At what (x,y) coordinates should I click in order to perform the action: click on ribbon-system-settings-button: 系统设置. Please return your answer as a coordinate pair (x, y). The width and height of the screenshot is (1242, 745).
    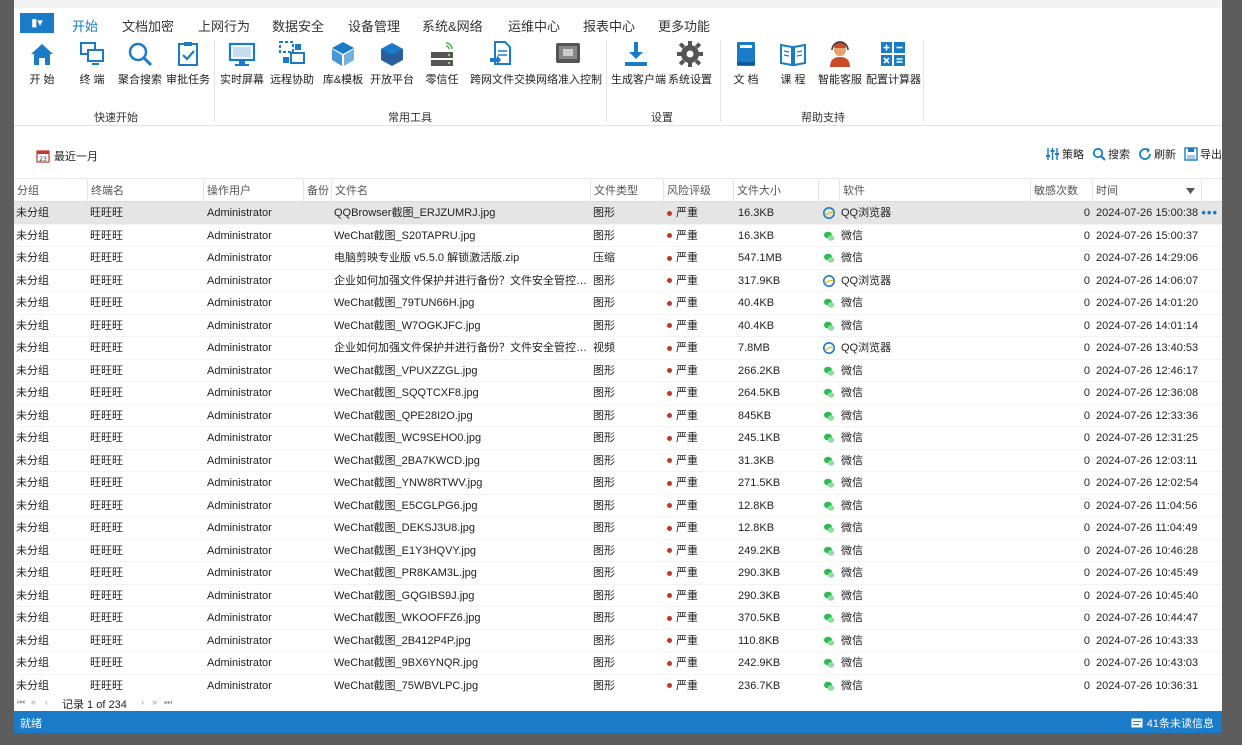
    Looking at the image, I should click on (690, 64).